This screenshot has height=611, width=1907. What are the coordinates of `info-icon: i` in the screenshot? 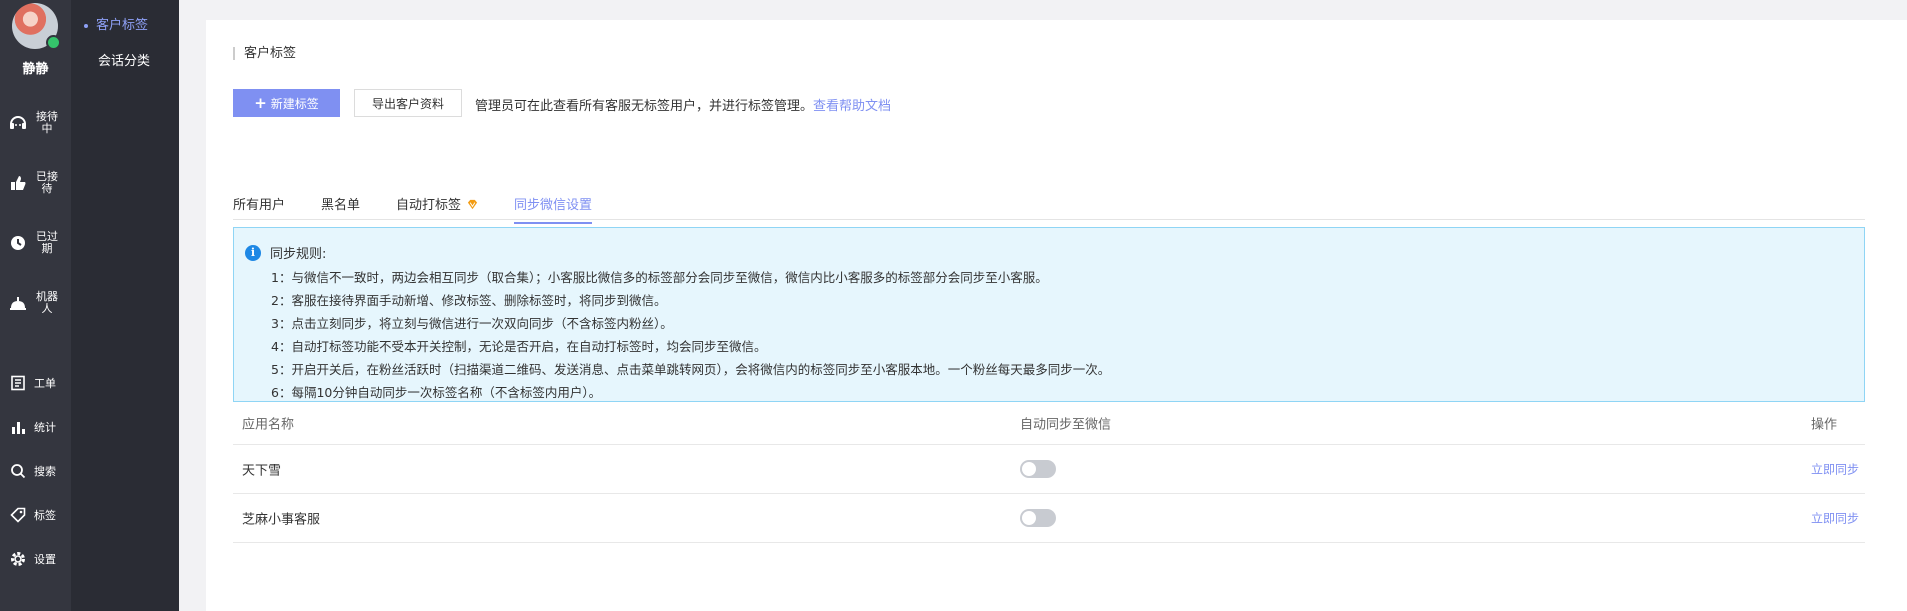 It's located at (253, 252).